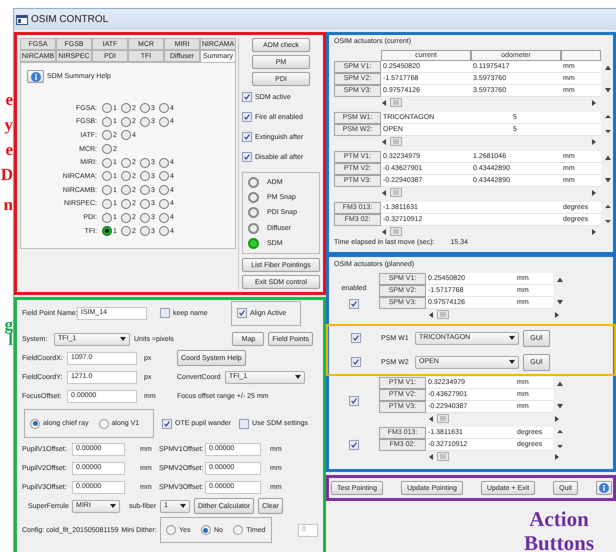 This screenshot has height=552, width=616. I want to click on info-button, so click(604, 488).